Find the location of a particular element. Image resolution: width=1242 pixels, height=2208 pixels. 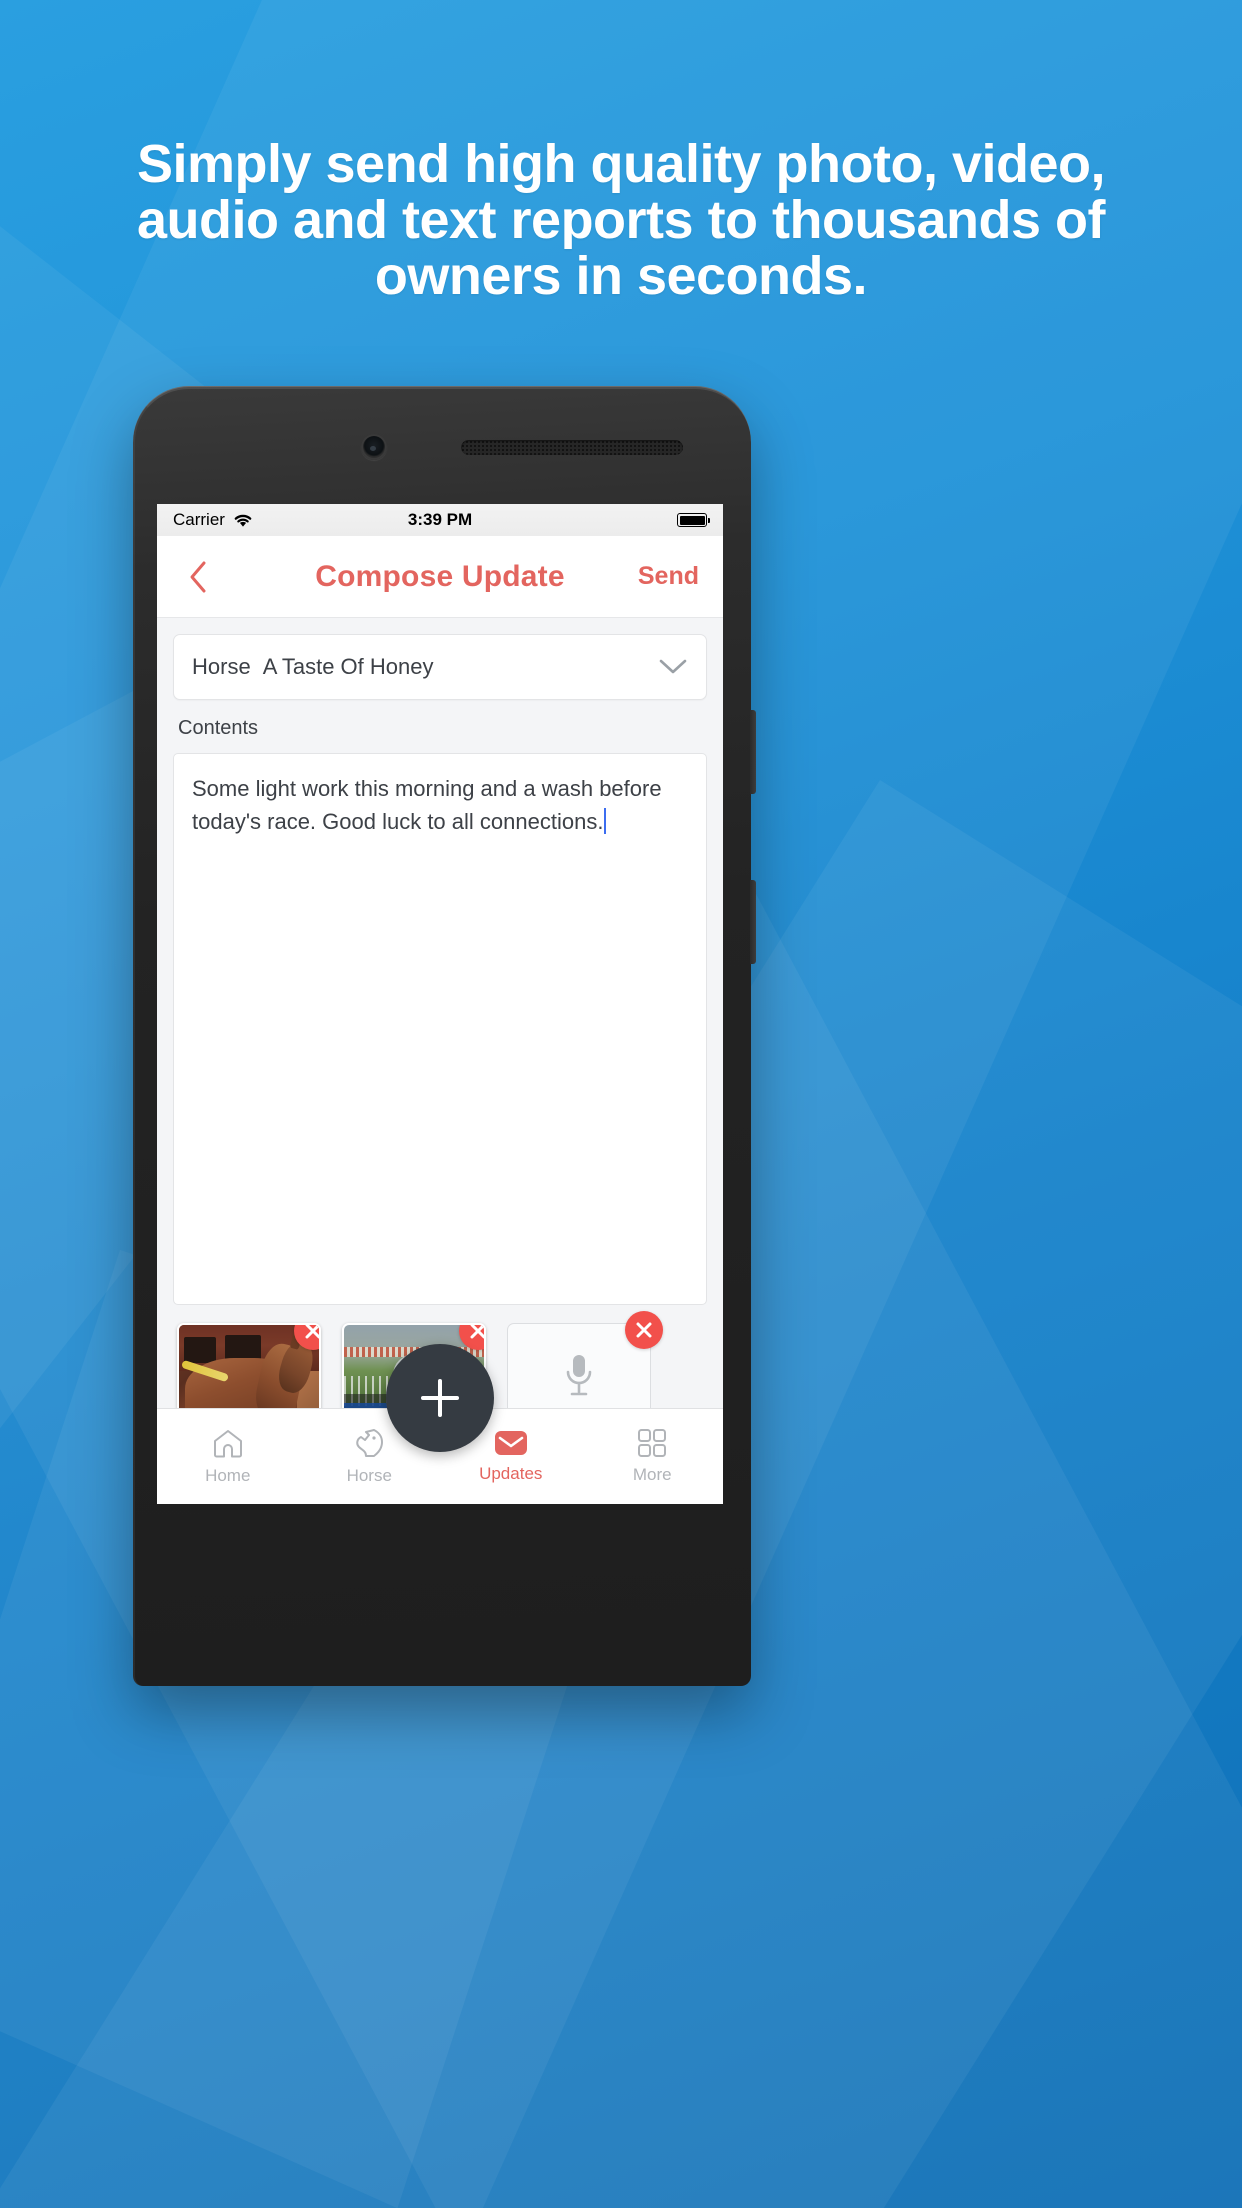

status-bar-time: 3:39 PM is located at coordinates (440, 519).